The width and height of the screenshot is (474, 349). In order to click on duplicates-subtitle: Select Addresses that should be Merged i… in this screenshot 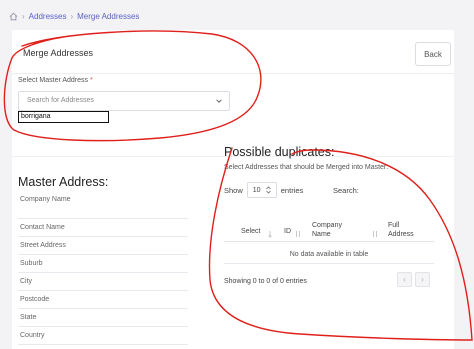, I will do `click(306, 167)`.